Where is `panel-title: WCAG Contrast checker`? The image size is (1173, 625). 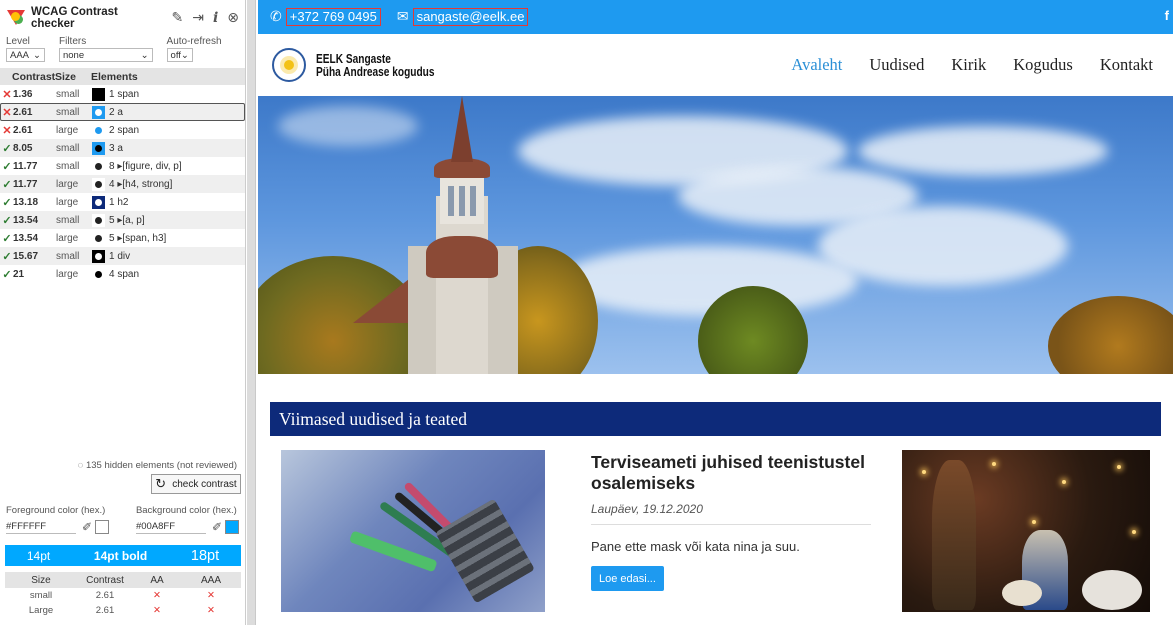
panel-title: WCAG Contrast checker is located at coordinates (74, 18).